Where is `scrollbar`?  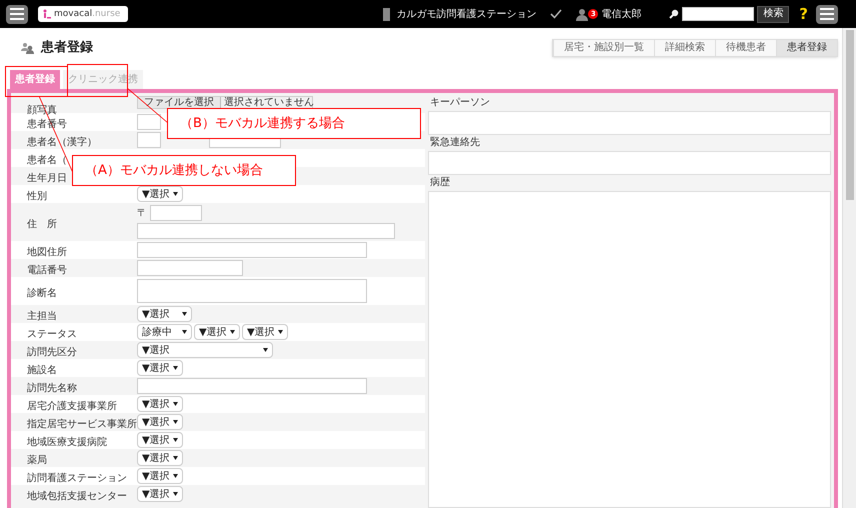
scrollbar is located at coordinates (849, 268).